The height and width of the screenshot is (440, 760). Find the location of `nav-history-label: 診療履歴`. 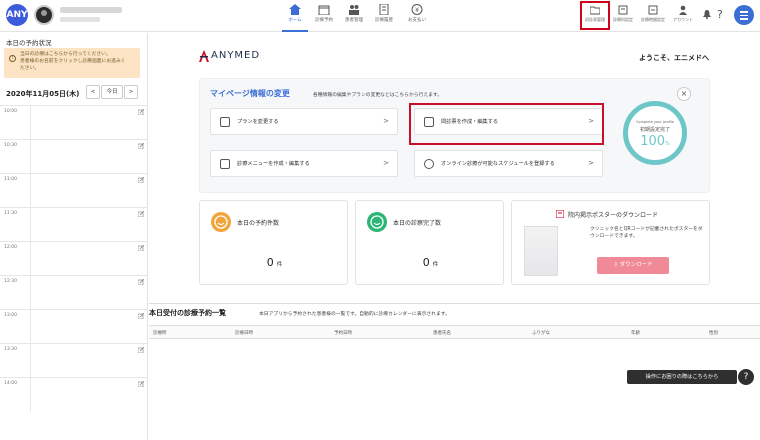

nav-history-label: 診療履歴 is located at coordinates (384, 20).